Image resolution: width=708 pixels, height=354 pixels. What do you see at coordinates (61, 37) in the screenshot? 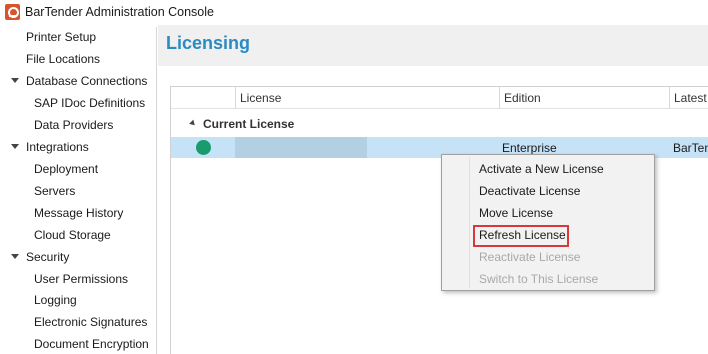
I see `sidebar-item-printer-setup: Printer Setup` at bounding box center [61, 37].